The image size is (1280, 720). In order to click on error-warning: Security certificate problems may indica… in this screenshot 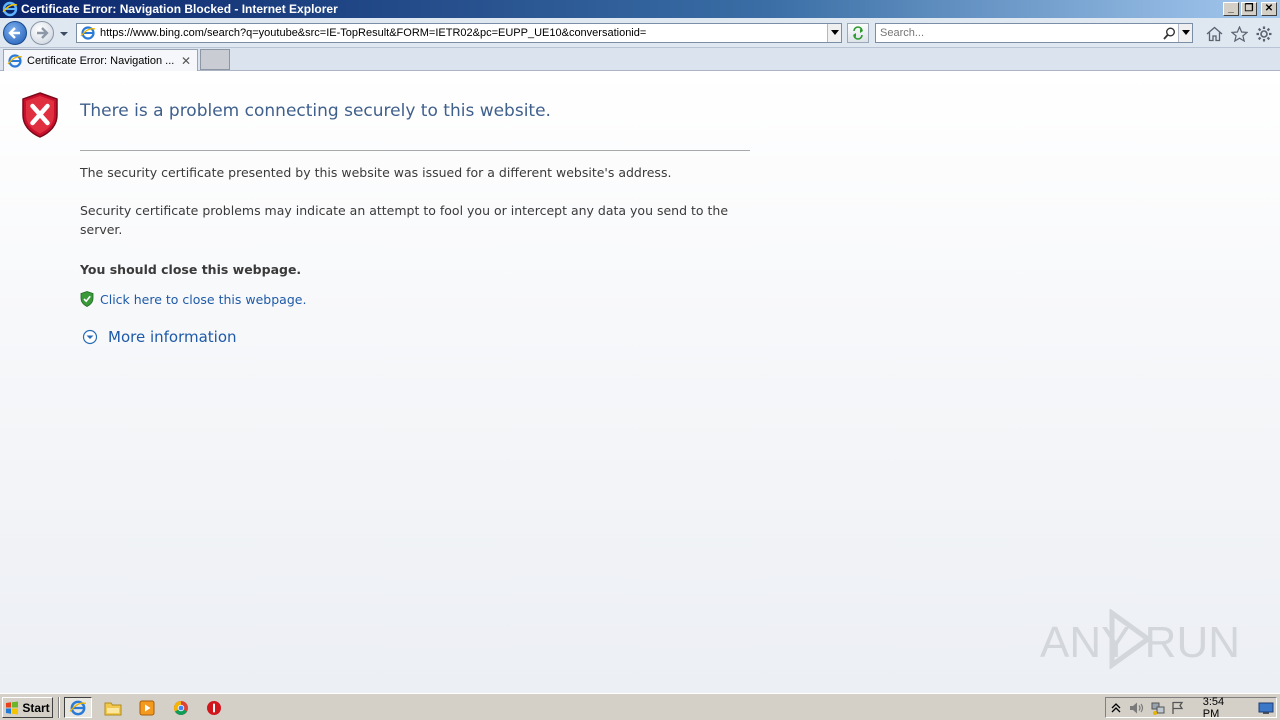, I will do `click(404, 220)`.